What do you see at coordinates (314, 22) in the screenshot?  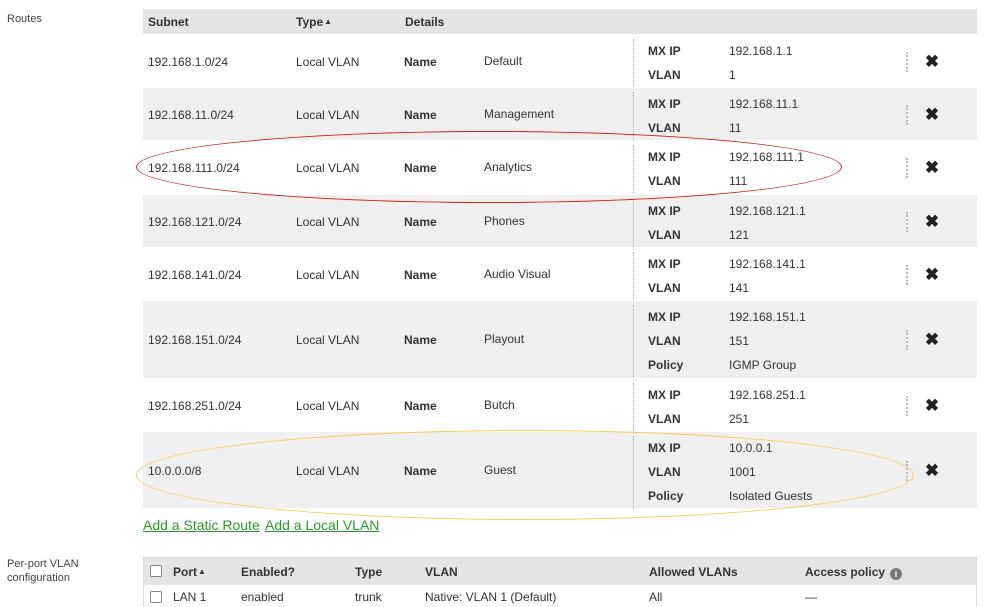 I see `type-column-header: Type▲` at bounding box center [314, 22].